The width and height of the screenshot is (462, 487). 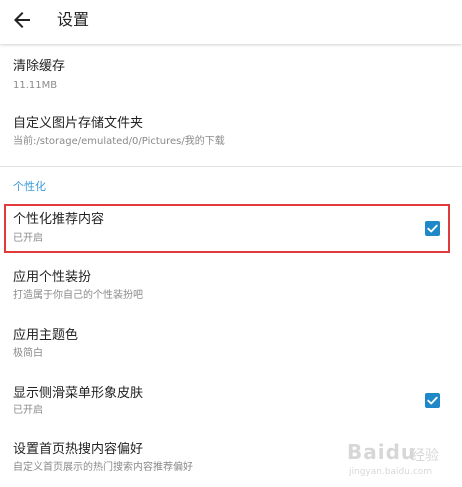 I want to click on personalized-recommendation-title: 个性化推荐内容, so click(x=59, y=219).